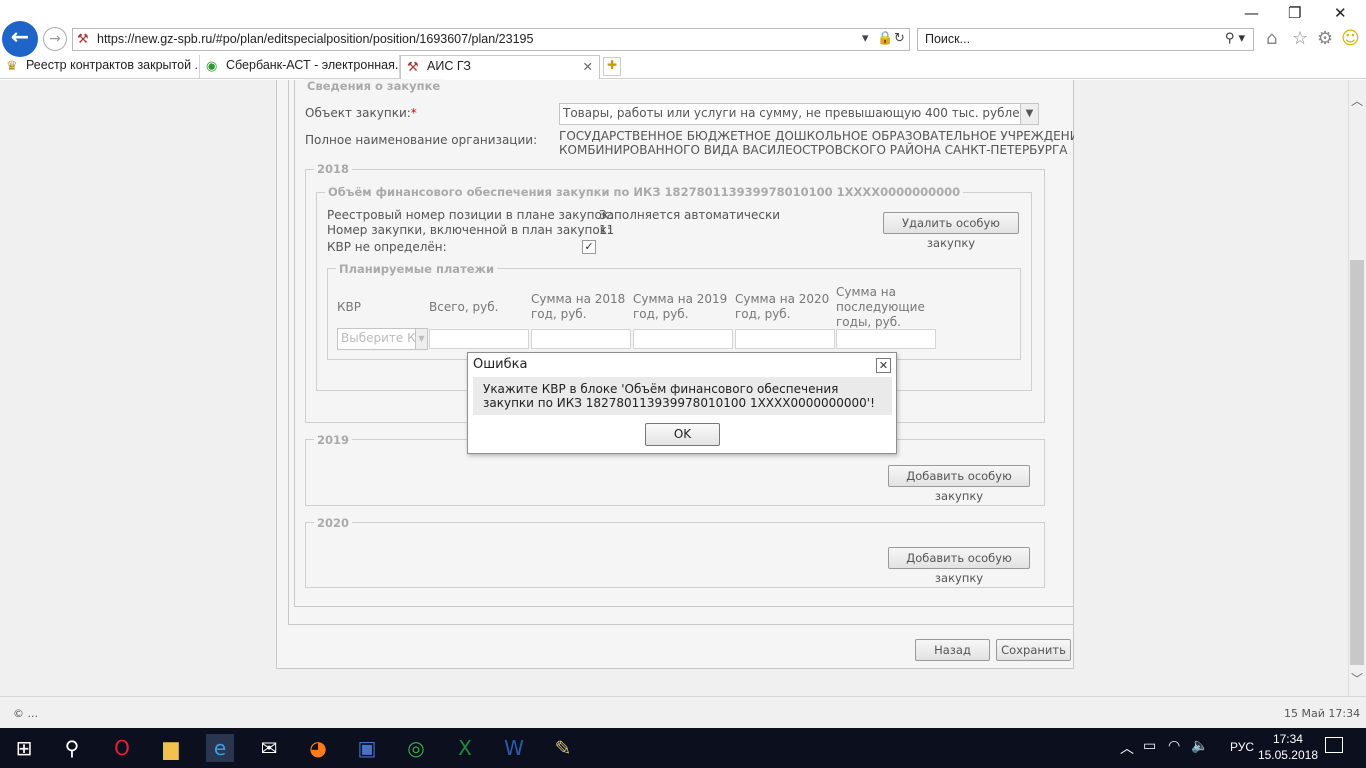 Image resolution: width=1366 pixels, height=768 pixels. Describe the element at coordinates (361, 113) in the screenshot. I see `object-label: Объект закупки:*` at that location.